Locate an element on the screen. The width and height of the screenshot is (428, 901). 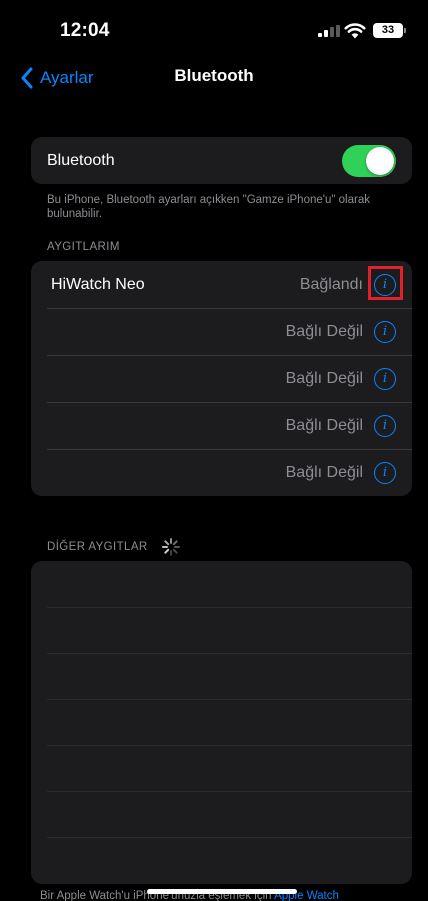
battery-icon: 33 is located at coordinates (389, 30).